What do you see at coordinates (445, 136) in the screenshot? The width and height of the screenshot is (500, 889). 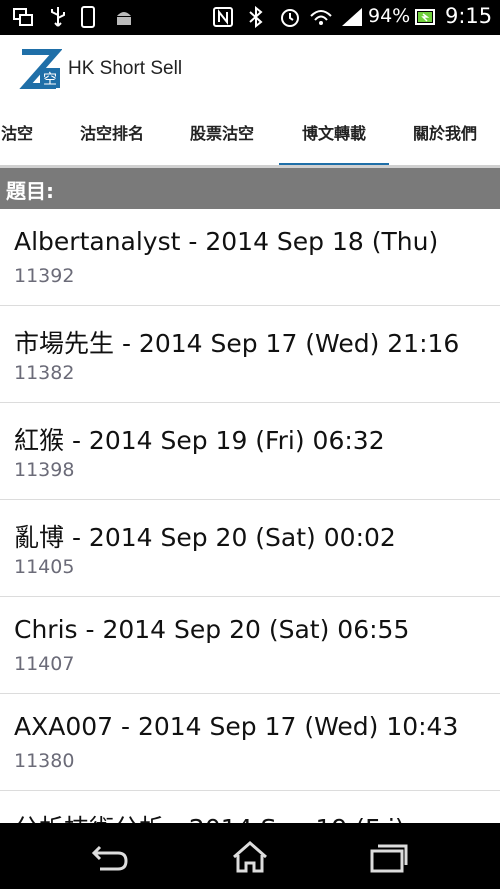 I see `tab-about-us: 關於我們` at bounding box center [445, 136].